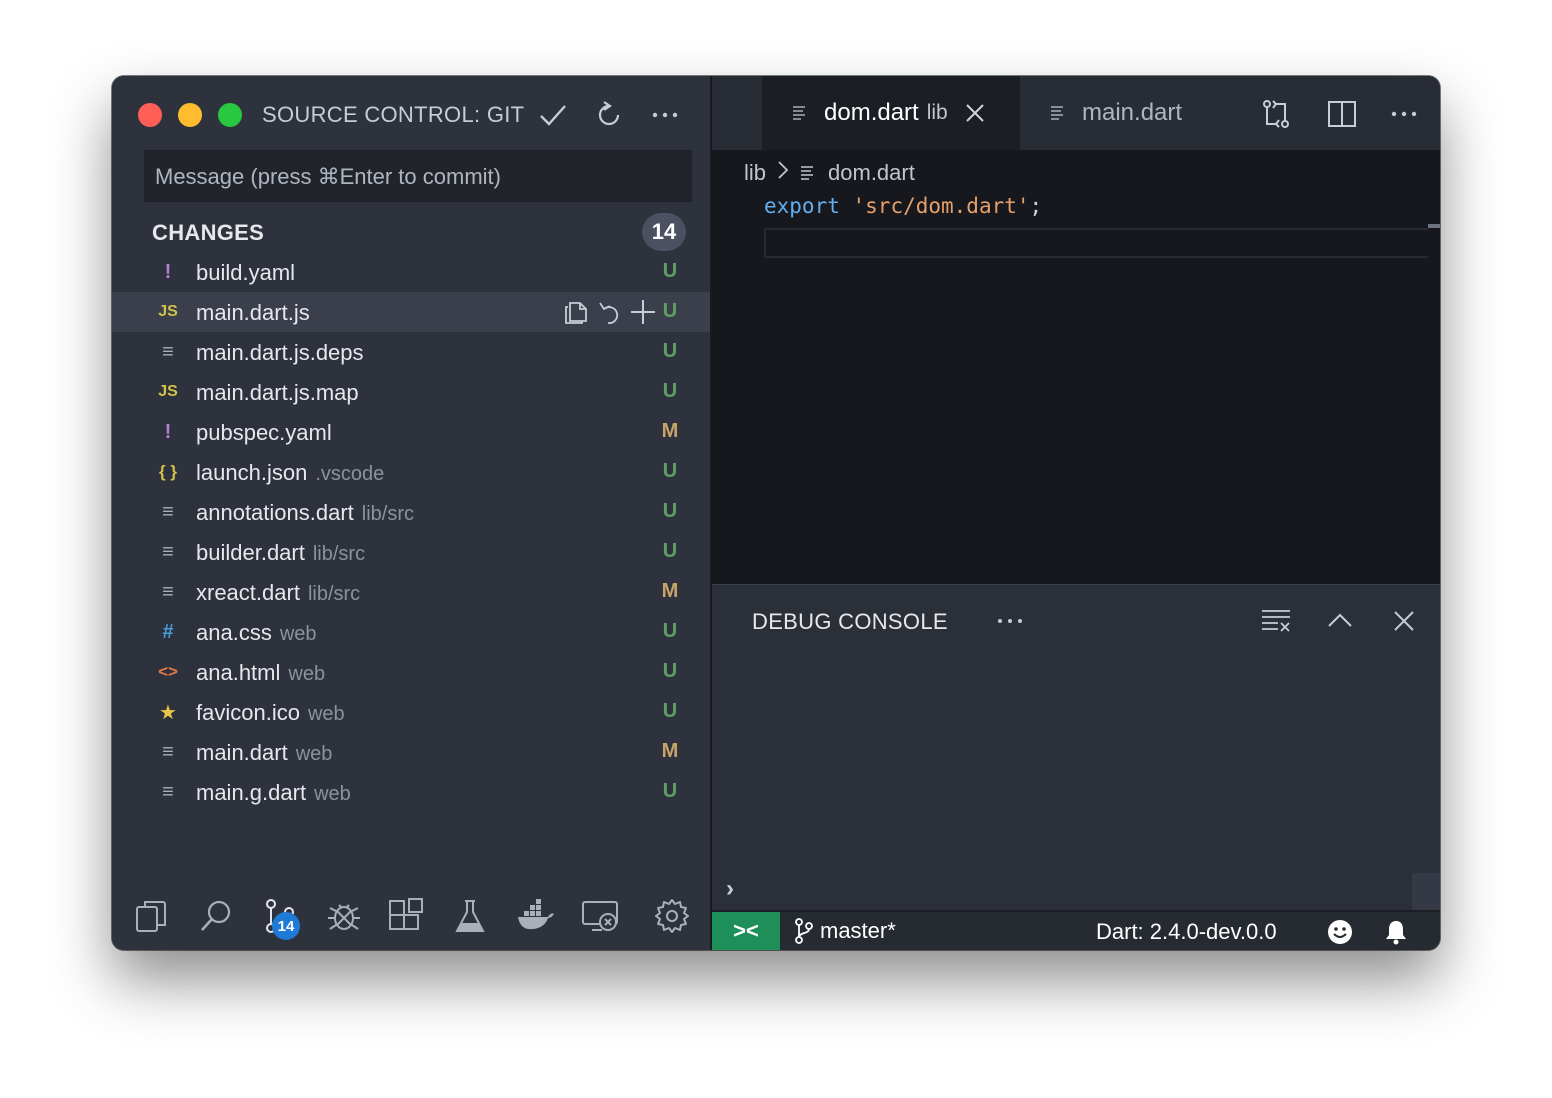 This screenshot has width=1552, height=1098. What do you see at coordinates (1186, 932) in the screenshot?
I see `dart-version: Dart: 2.4.0-dev.0.0` at bounding box center [1186, 932].